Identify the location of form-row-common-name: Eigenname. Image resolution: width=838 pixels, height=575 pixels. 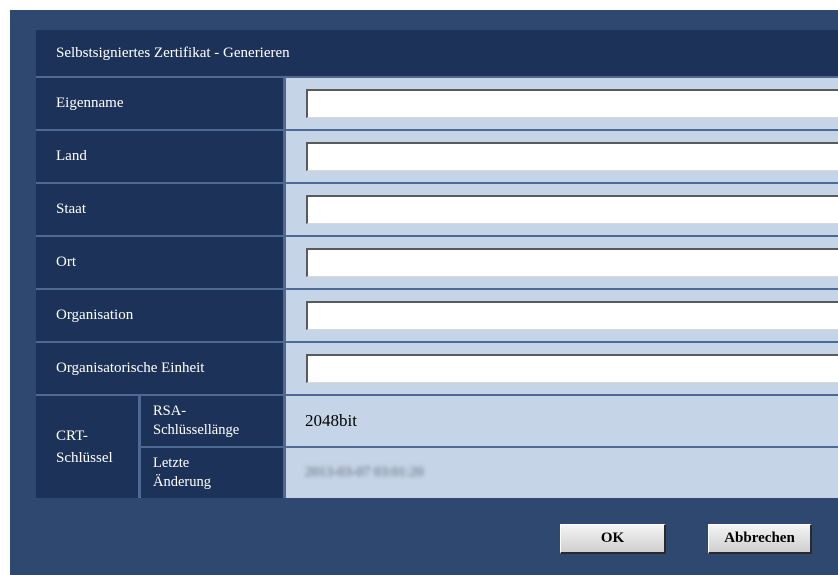
(437, 103).